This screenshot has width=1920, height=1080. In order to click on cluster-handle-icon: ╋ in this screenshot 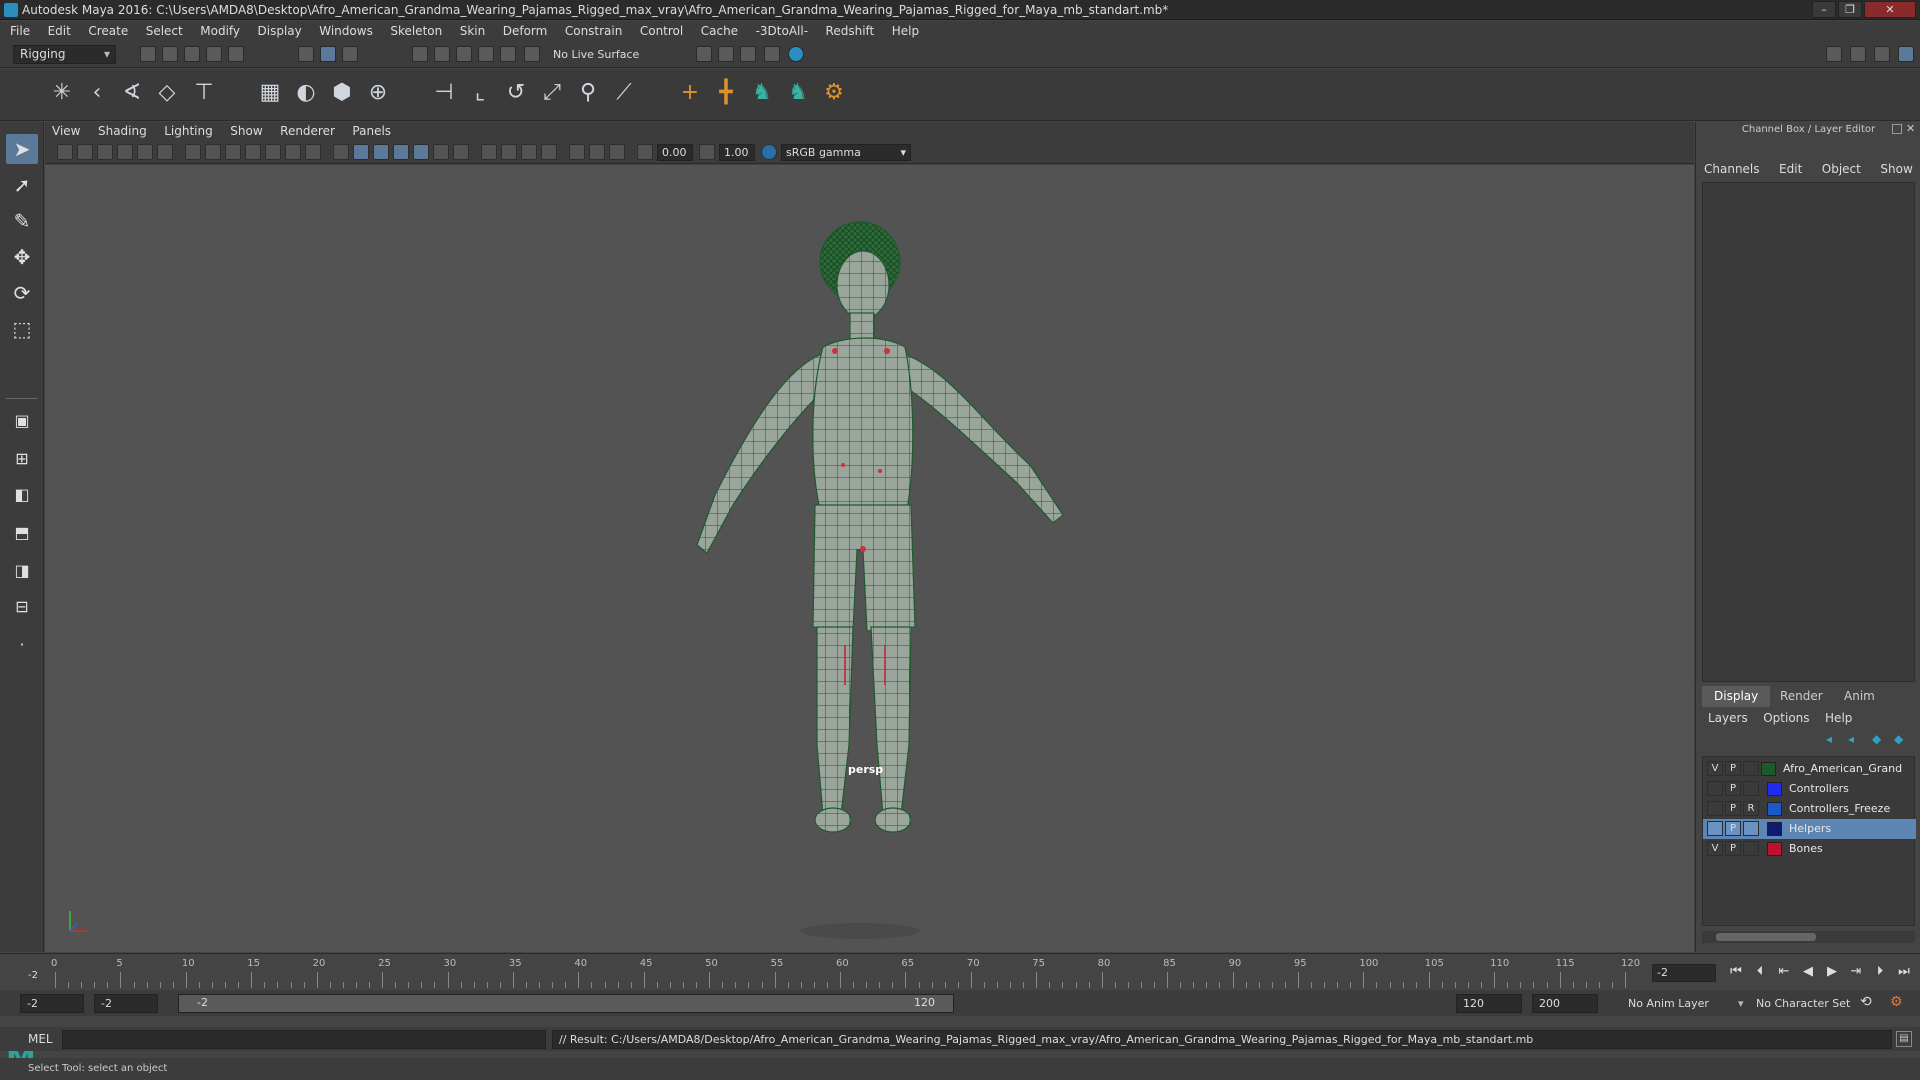, I will do `click(726, 93)`.